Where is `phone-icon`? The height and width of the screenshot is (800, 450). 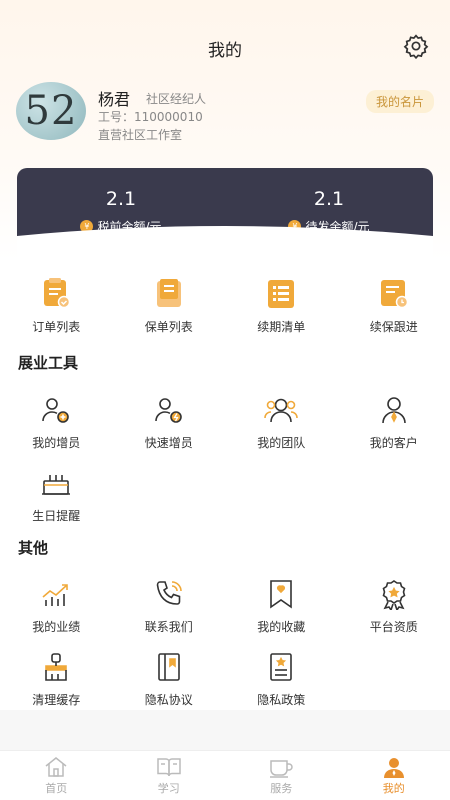
phone-icon is located at coordinates (169, 594).